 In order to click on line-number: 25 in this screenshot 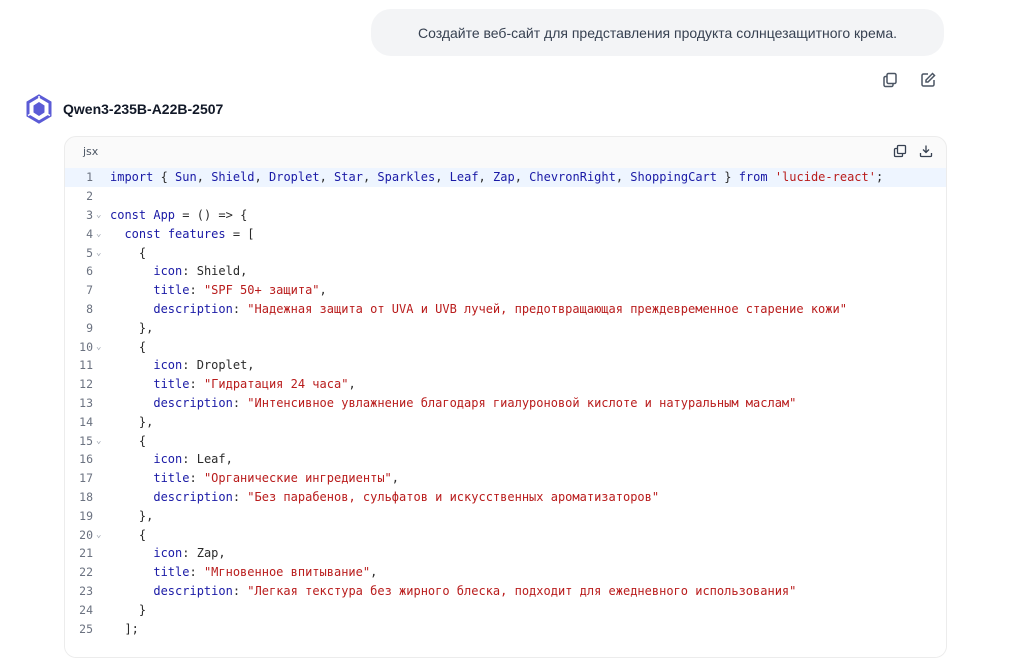, I will do `click(86, 628)`.